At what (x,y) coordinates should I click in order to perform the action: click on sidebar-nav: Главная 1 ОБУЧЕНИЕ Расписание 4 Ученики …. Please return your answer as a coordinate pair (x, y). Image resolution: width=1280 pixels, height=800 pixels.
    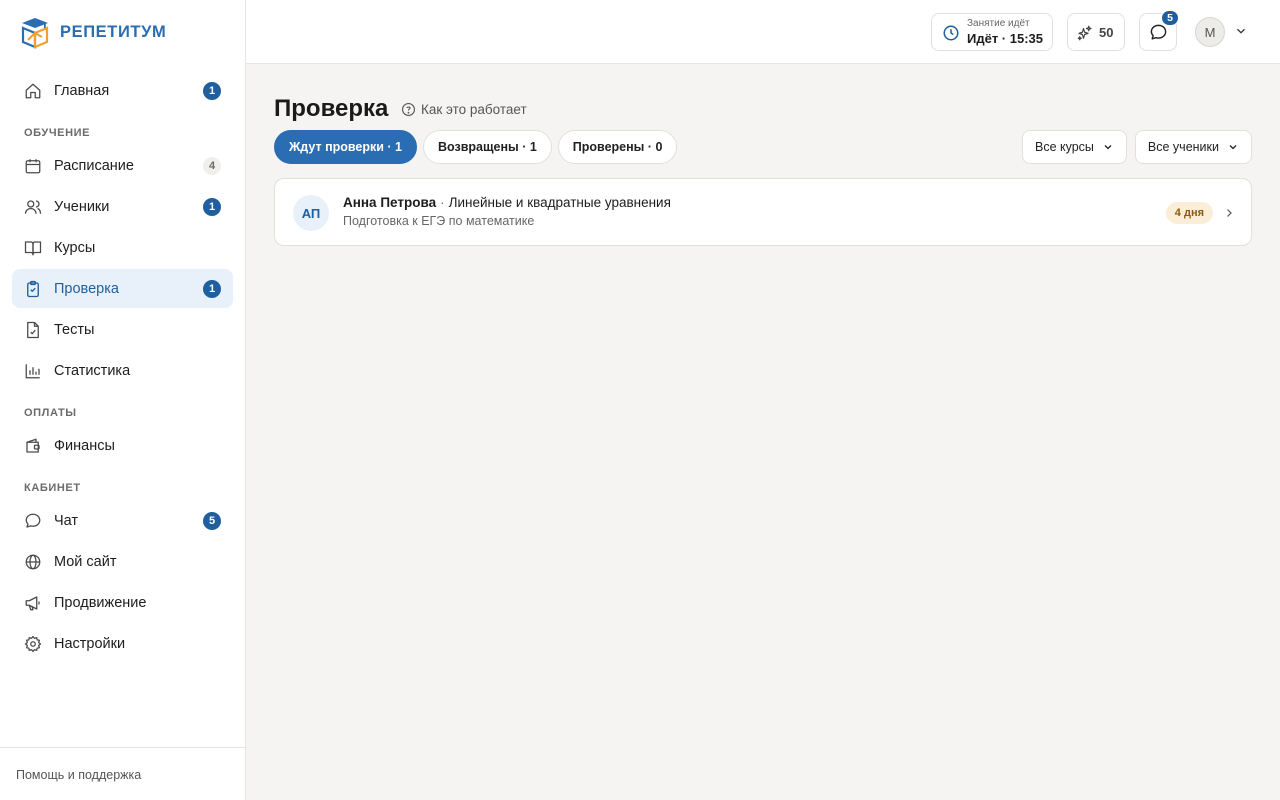
    Looking at the image, I should click on (122, 368).